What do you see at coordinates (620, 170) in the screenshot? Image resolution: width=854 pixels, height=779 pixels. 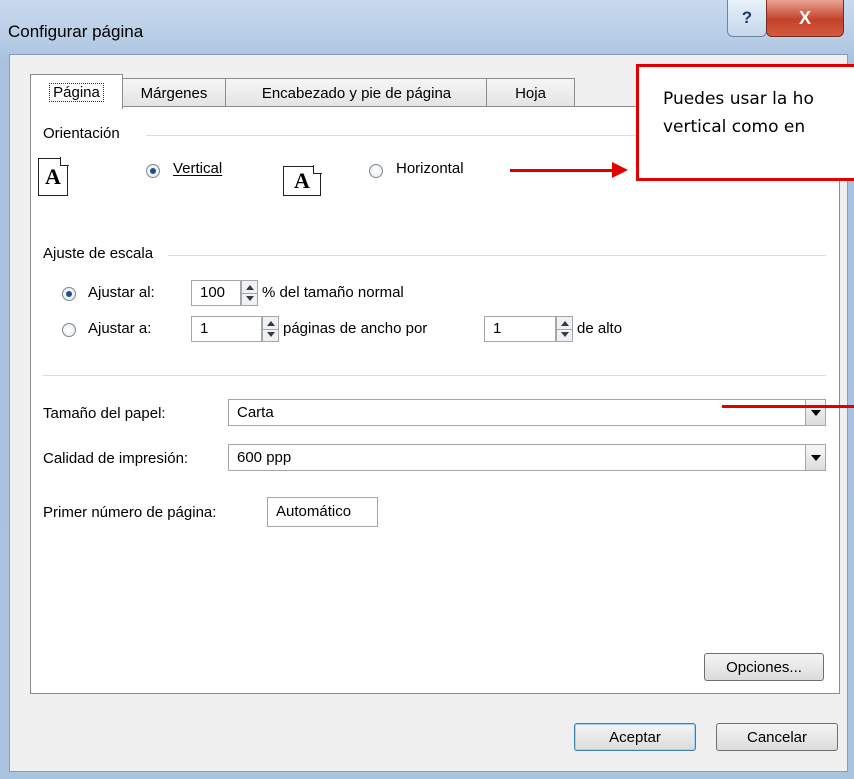 I see `annotation-arrow-head-icon` at bounding box center [620, 170].